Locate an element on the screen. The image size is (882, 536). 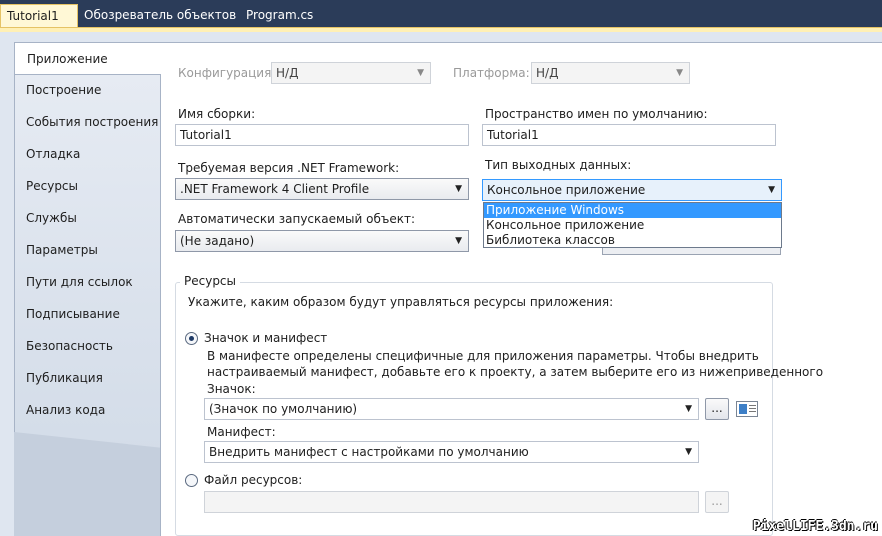
nav-item-code-analysis: Анализ кода is located at coordinates (87, 410).